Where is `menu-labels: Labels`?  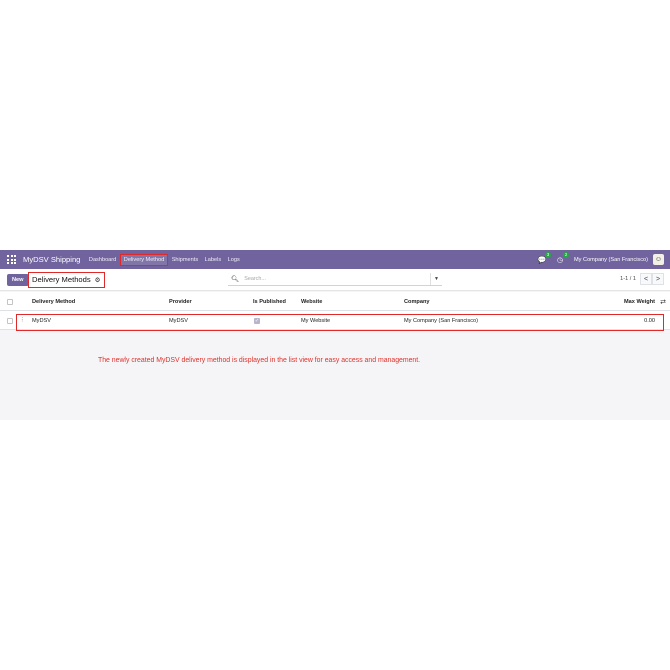 menu-labels: Labels is located at coordinates (212, 260).